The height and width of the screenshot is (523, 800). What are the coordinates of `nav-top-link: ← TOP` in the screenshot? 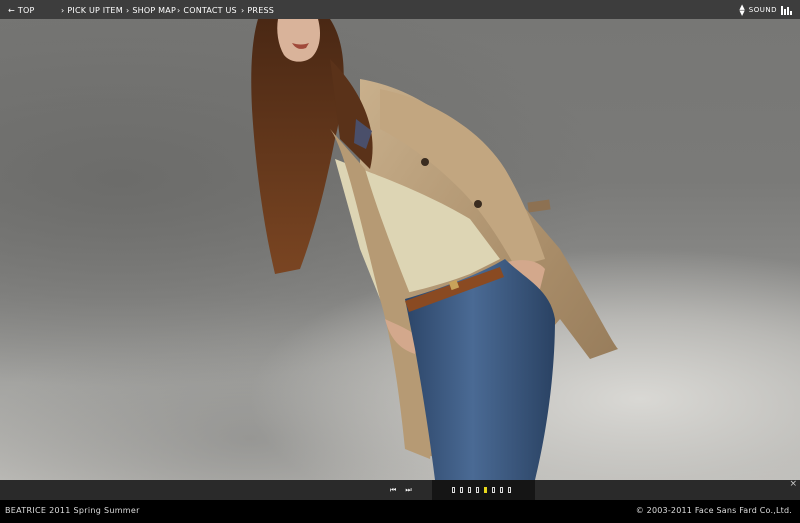 It's located at (21, 10).